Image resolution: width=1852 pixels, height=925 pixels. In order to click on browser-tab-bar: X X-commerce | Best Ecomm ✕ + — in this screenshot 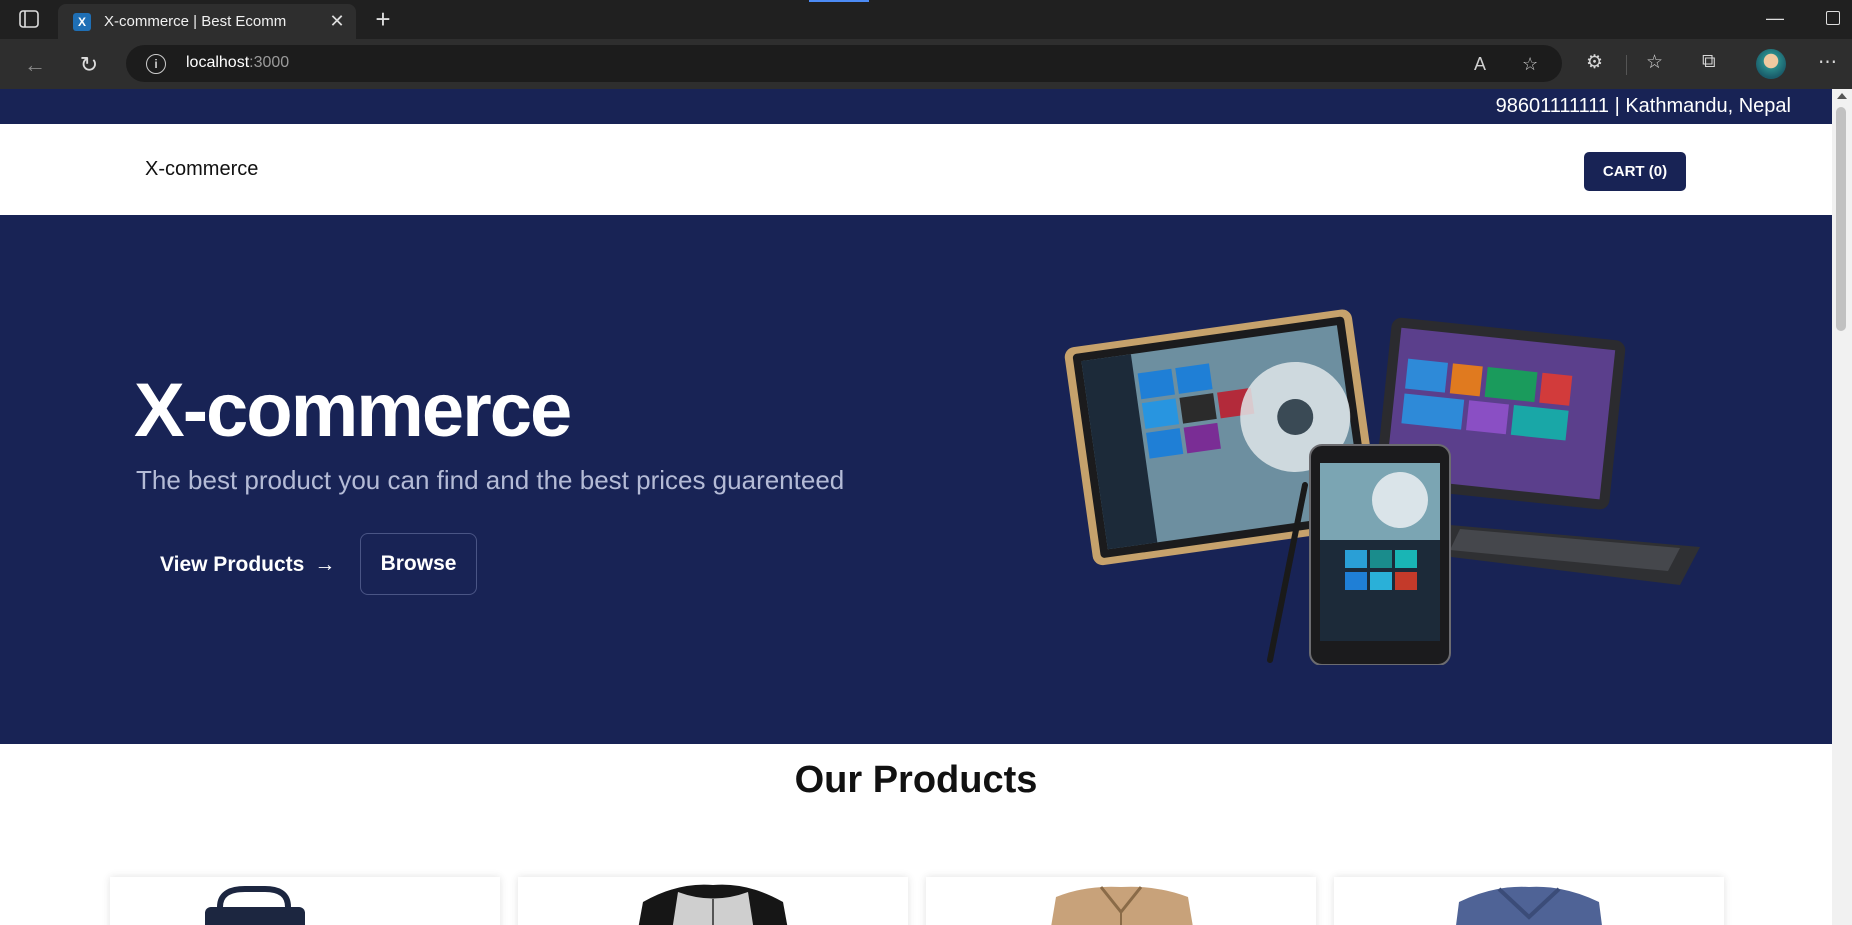, I will do `click(926, 19)`.